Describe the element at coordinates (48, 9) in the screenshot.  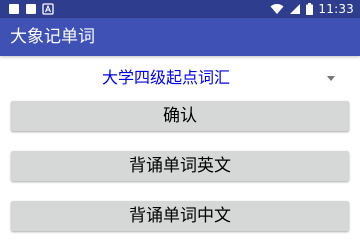
I see `a-notification-icon` at that location.